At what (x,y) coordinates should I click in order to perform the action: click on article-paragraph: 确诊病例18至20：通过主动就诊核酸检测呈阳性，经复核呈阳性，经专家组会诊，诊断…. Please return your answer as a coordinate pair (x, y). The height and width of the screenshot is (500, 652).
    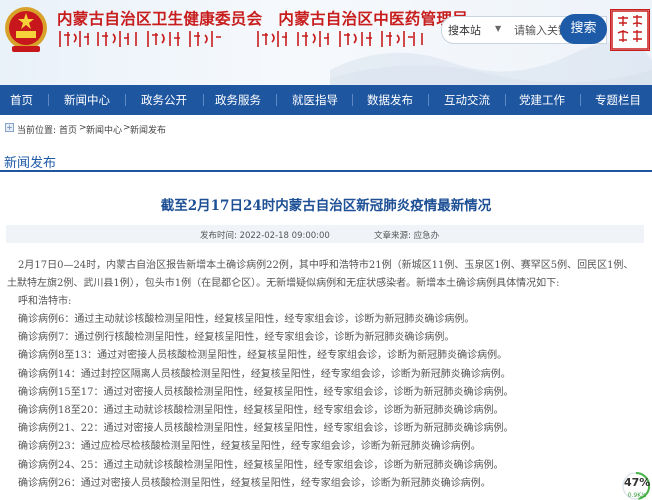
    Looking at the image, I should click on (261, 410).